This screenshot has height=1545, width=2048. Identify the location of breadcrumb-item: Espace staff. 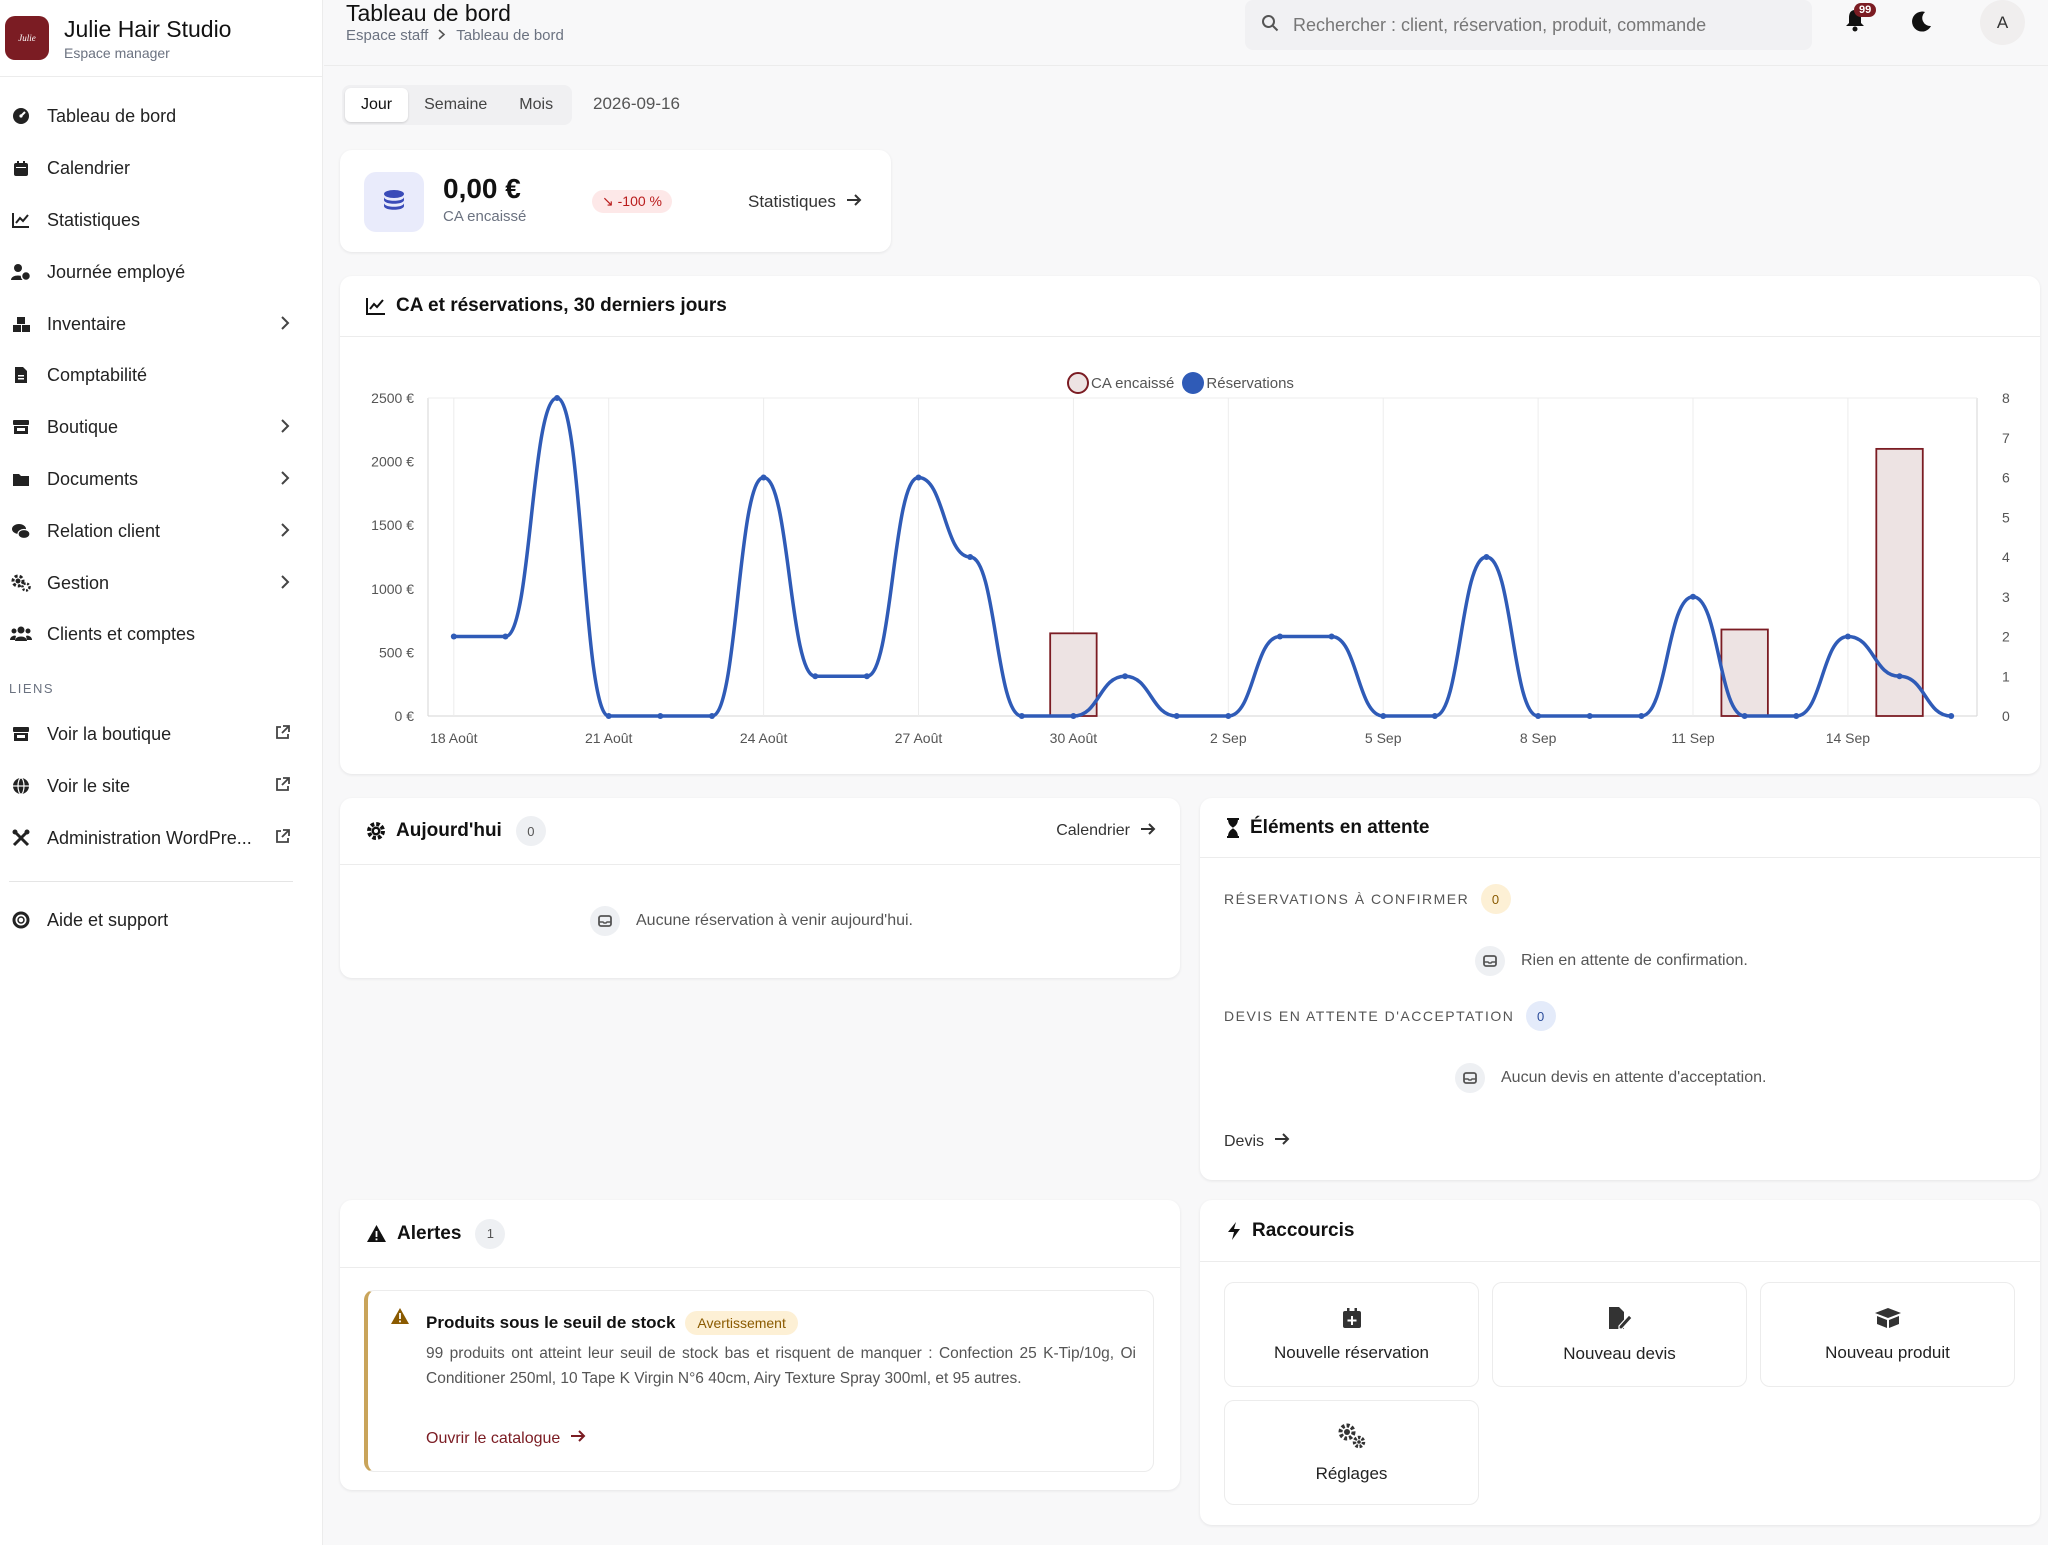
(387, 35).